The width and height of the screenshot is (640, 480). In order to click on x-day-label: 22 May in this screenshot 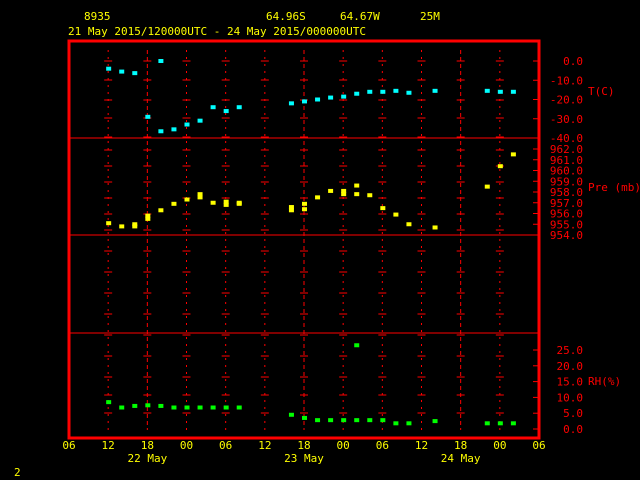, I will do `click(147, 458)`.